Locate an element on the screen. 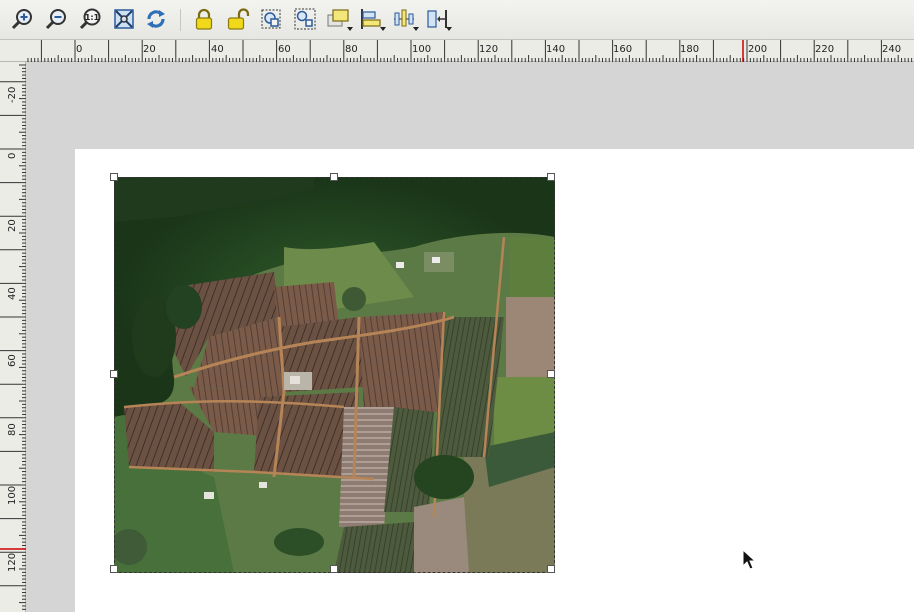 The height and width of the screenshot is (612, 914). raise-items-button is located at coordinates (339, 19).